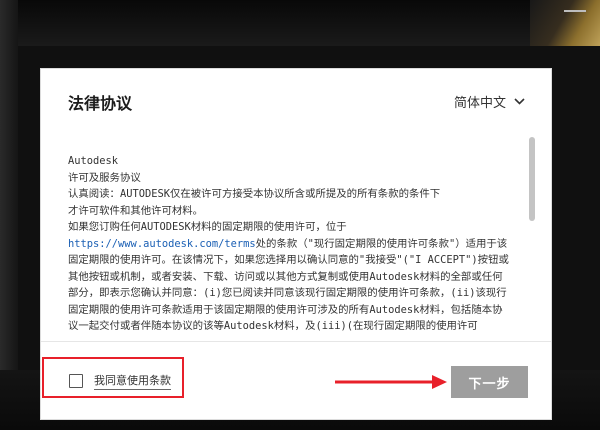 Image resolution: width=600 pixels, height=430 pixels. What do you see at coordinates (207, 227) in the screenshot?
I see `agreement-line-5: 如果您订购任何AUTODESK材料的固定期限的使用许可，位于` at bounding box center [207, 227].